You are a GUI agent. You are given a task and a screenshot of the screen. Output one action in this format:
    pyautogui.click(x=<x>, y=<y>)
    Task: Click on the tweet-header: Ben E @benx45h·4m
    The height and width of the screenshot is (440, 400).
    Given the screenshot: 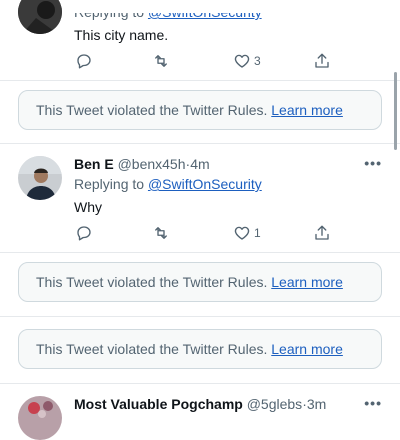 What is the action you would take?
    pyautogui.click(x=142, y=164)
    